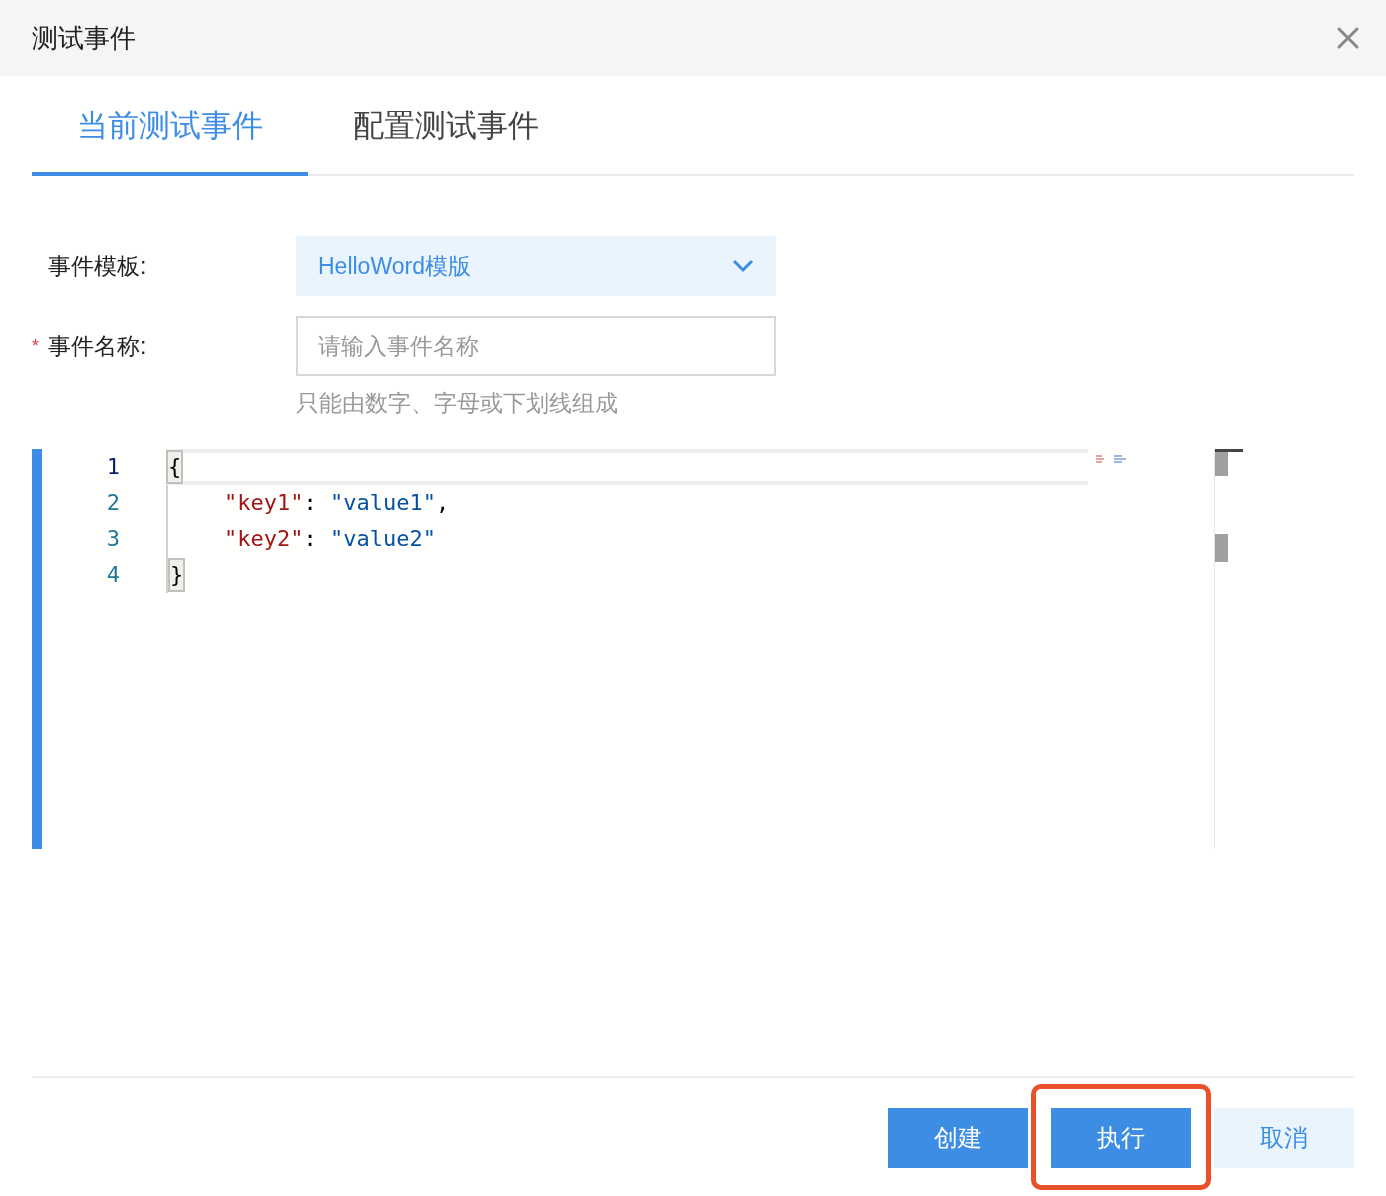  What do you see at coordinates (457, 403) in the screenshot?
I see `field-hint: 只能由数字、字母或下划线组成` at bounding box center [457, 403].